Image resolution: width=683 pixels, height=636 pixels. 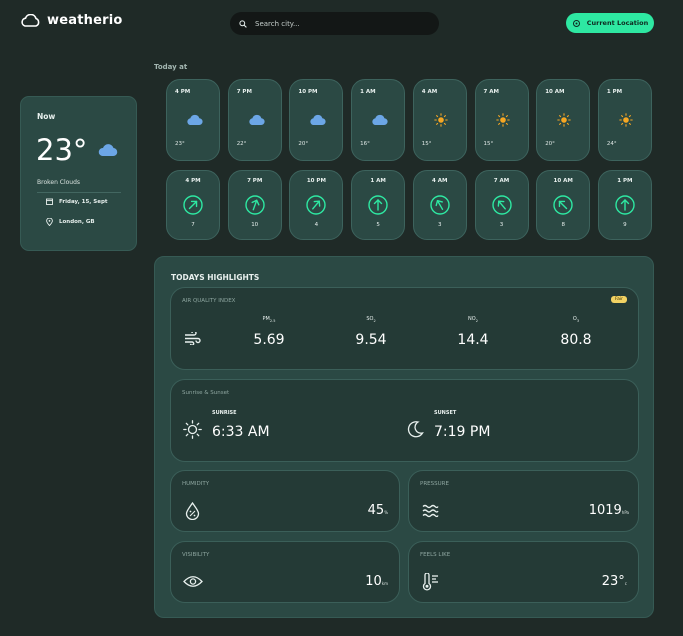 I want to click on humidity-title: HUMIDITY, so click(x=196, y=484).